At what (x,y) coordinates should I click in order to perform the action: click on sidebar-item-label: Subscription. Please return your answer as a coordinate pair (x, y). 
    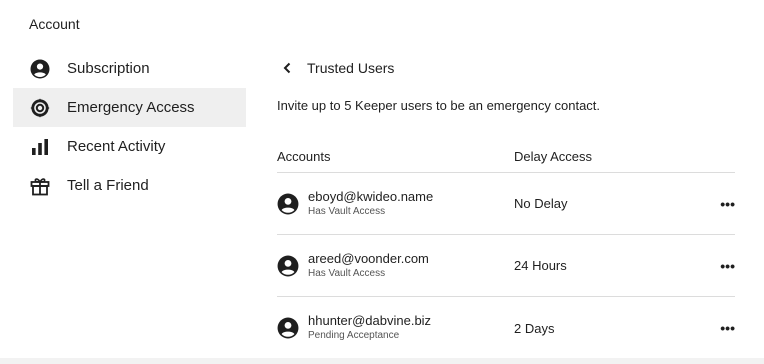
    Looking at the image, I should click on (108, 68).